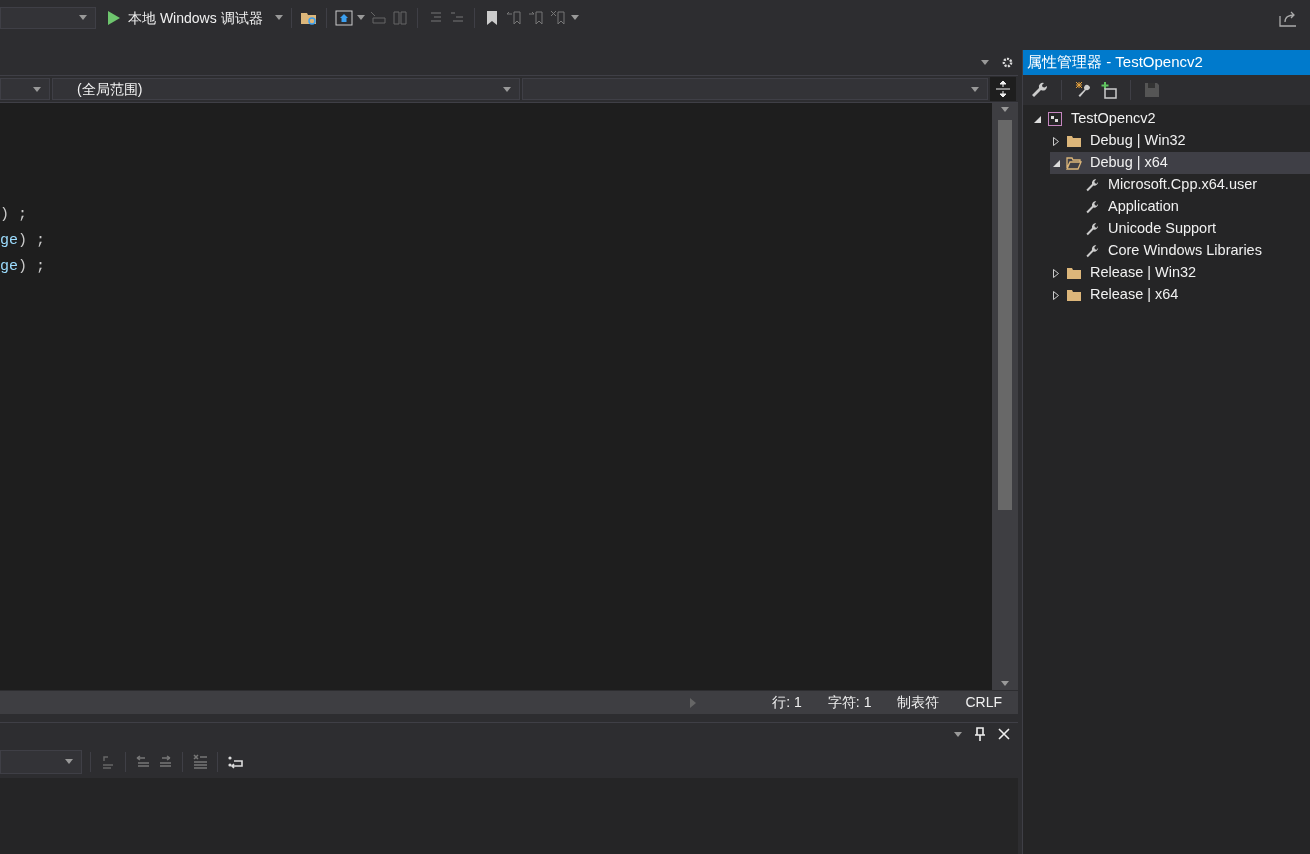  I want to click on tree-item: Core Windows Libraries, so click(1189, 251).